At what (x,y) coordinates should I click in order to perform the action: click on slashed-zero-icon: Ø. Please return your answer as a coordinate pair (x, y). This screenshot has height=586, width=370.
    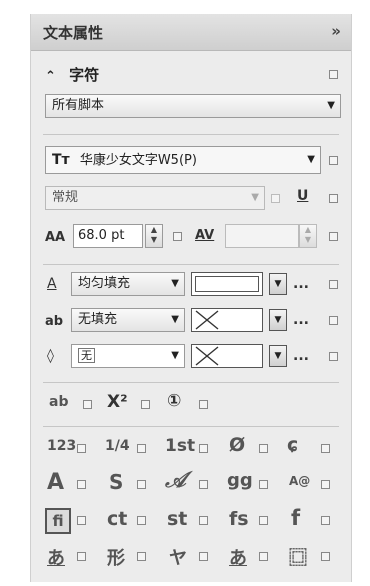
    Looking at the image, I should click on (237, 445).